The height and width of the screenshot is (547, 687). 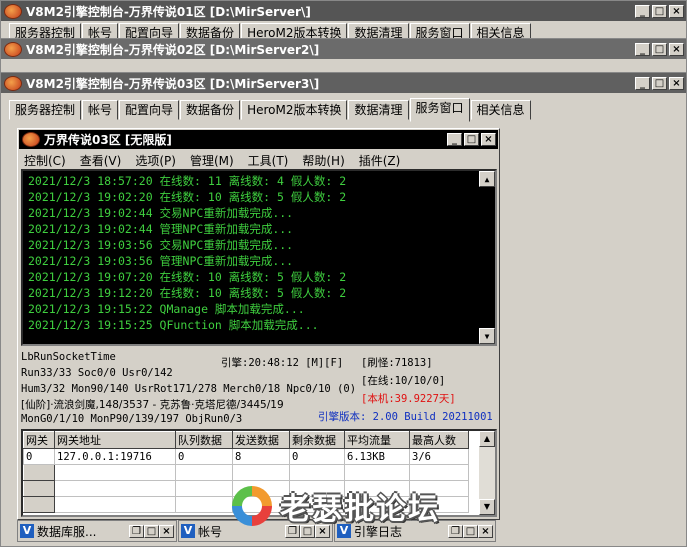 I want to click on log-scrollbar: ▲ ▼, so click(x=487, y=257).